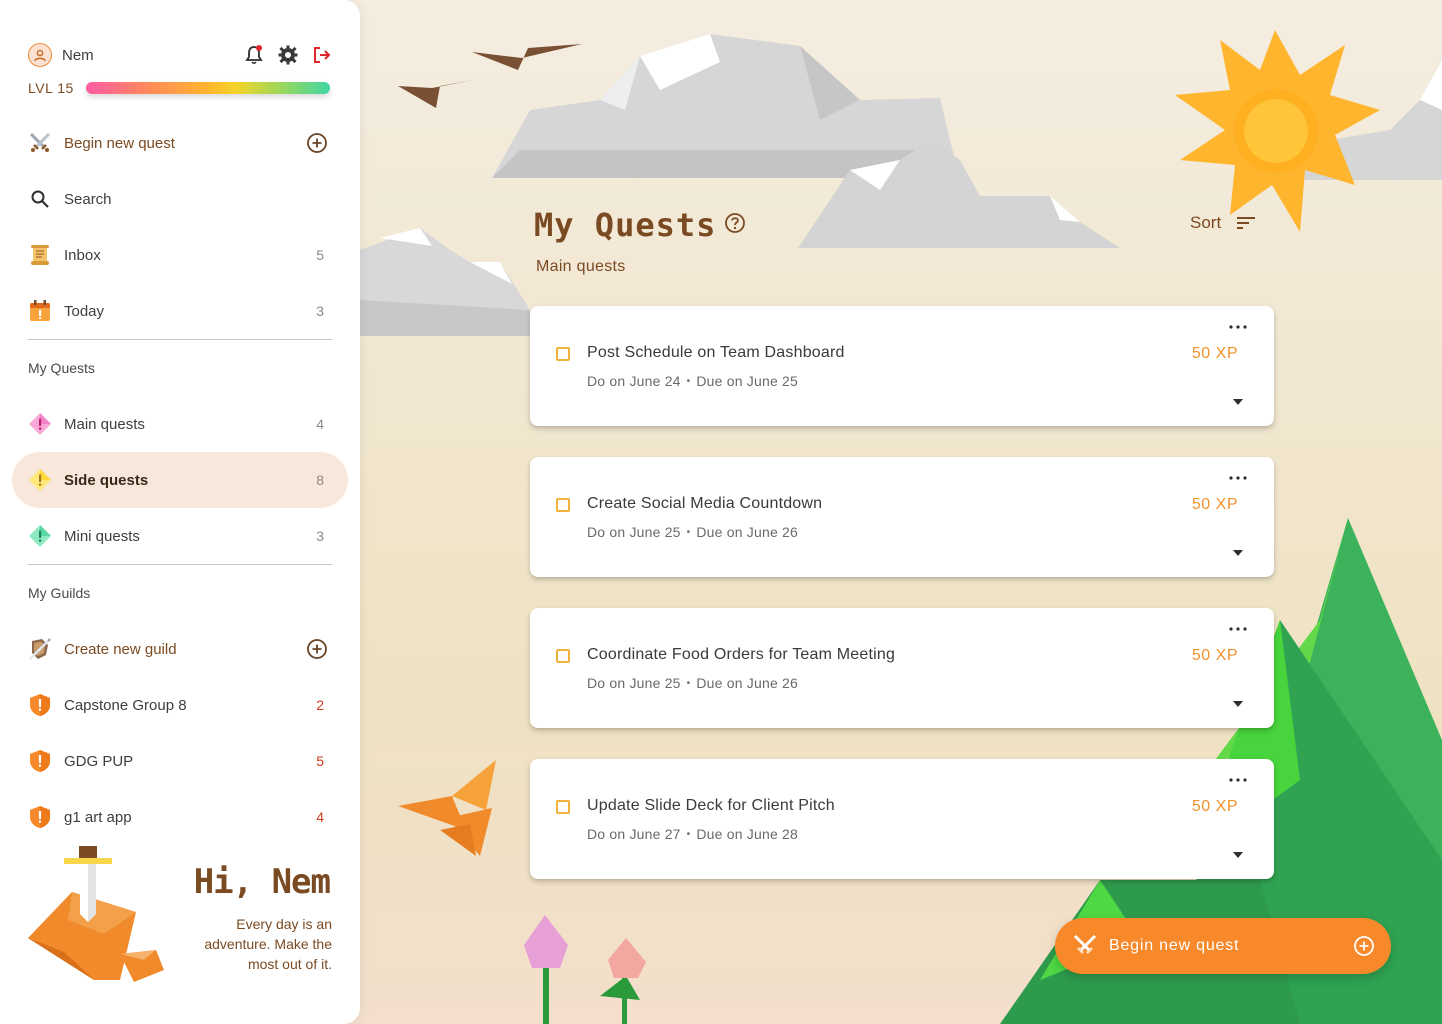  I want to click on quest-due-date: Due on June 25, so click(747, 381).